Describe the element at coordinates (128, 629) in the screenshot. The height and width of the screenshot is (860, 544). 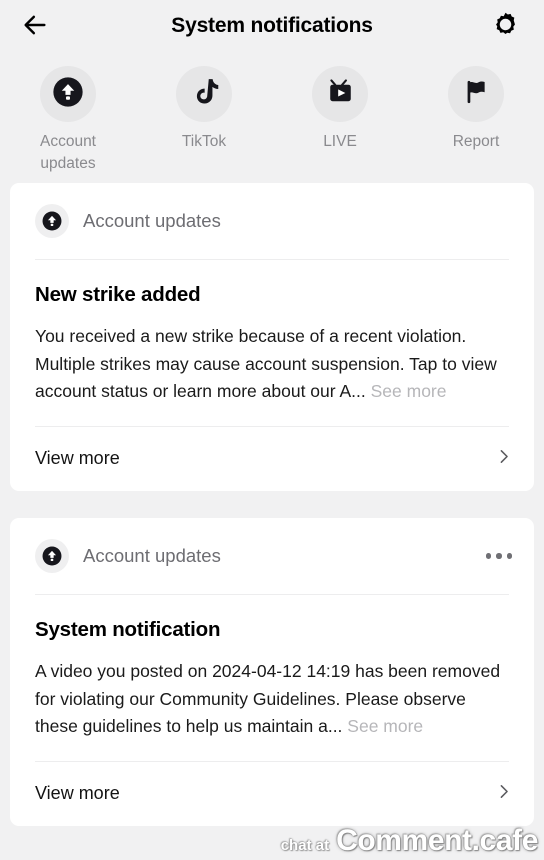
I see `notification-title: System notification` at that location.